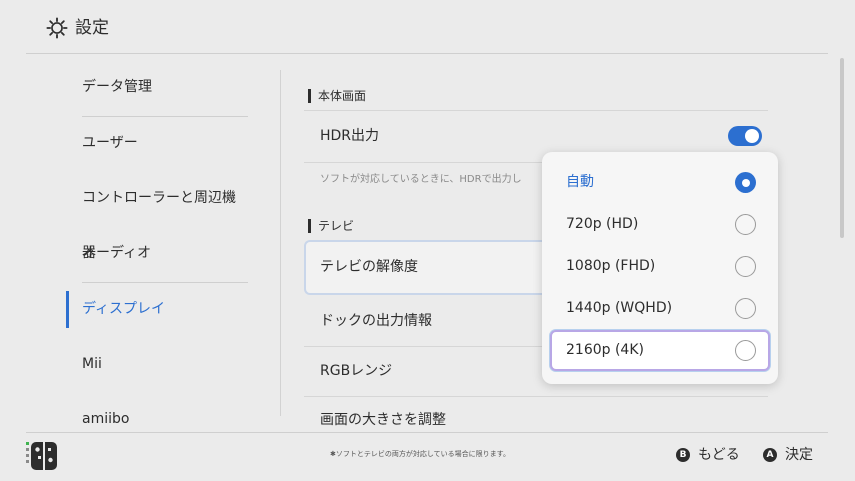  I want to click on back-button: もどる, so click(719, 455).